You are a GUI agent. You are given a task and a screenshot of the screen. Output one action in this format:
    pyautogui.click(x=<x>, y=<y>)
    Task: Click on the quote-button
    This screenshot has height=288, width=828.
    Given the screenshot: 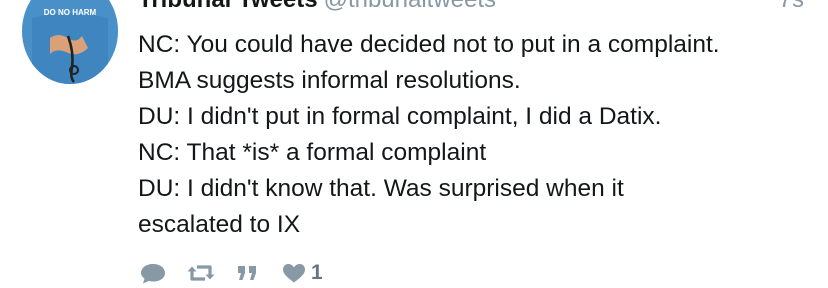 What is the action you would take?
    pyautogui.click(x=248, y=273)
    